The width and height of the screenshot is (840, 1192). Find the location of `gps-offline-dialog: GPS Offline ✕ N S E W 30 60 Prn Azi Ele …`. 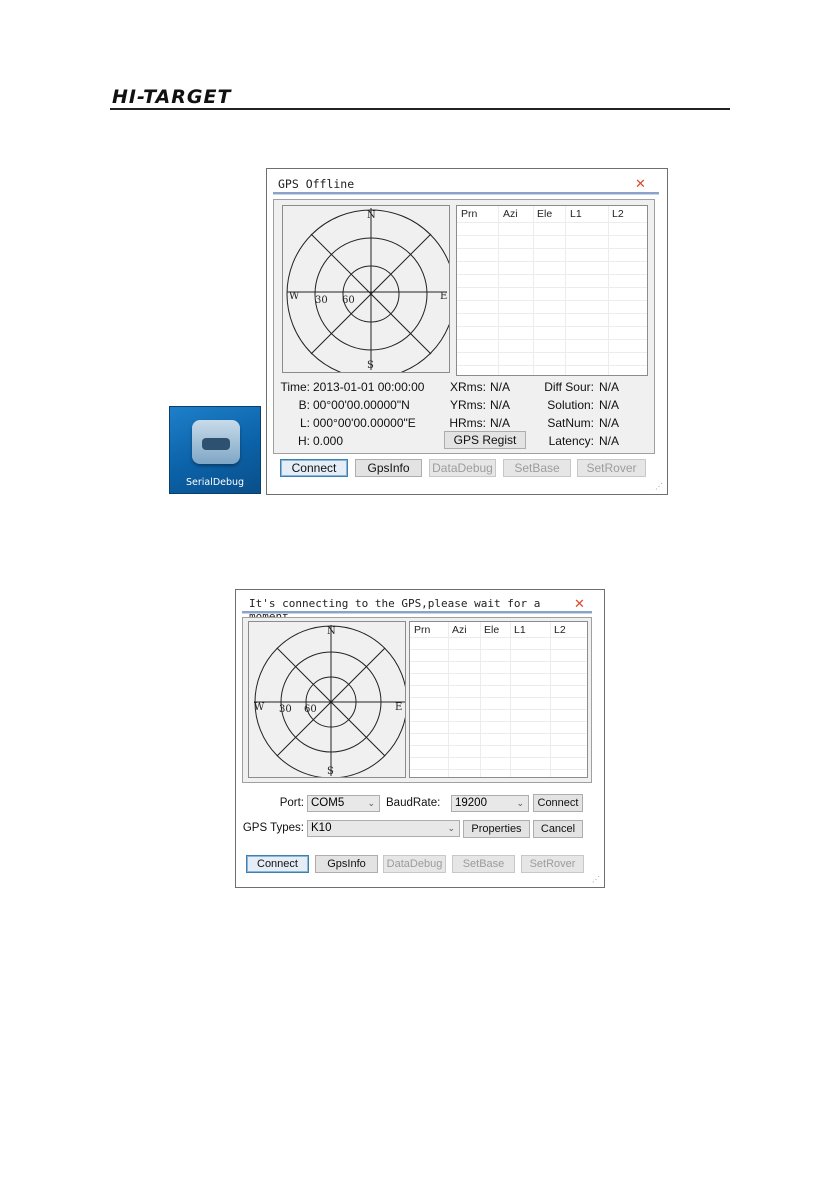

gps-offline-dialog: GPS Offline ✕ N S E W 30 60 Prn Azi Ele … is located at coordinates (467, 331).